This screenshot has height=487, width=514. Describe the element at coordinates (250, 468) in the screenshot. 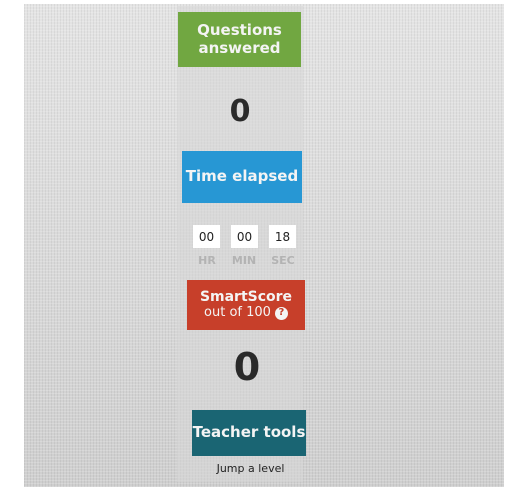

I see `jump-a-level-link: Jump a level` at that location.